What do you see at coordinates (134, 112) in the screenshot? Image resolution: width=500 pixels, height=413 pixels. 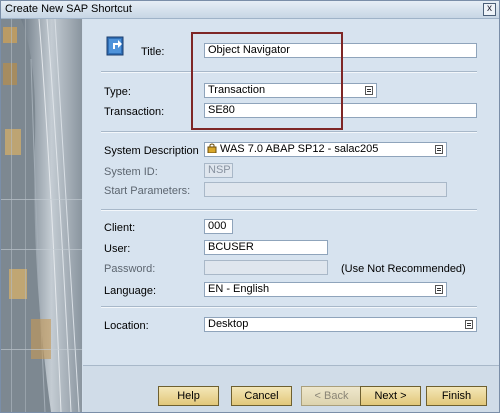 I see `transaction-label: Transaction:` at bounding box center [134, 112].